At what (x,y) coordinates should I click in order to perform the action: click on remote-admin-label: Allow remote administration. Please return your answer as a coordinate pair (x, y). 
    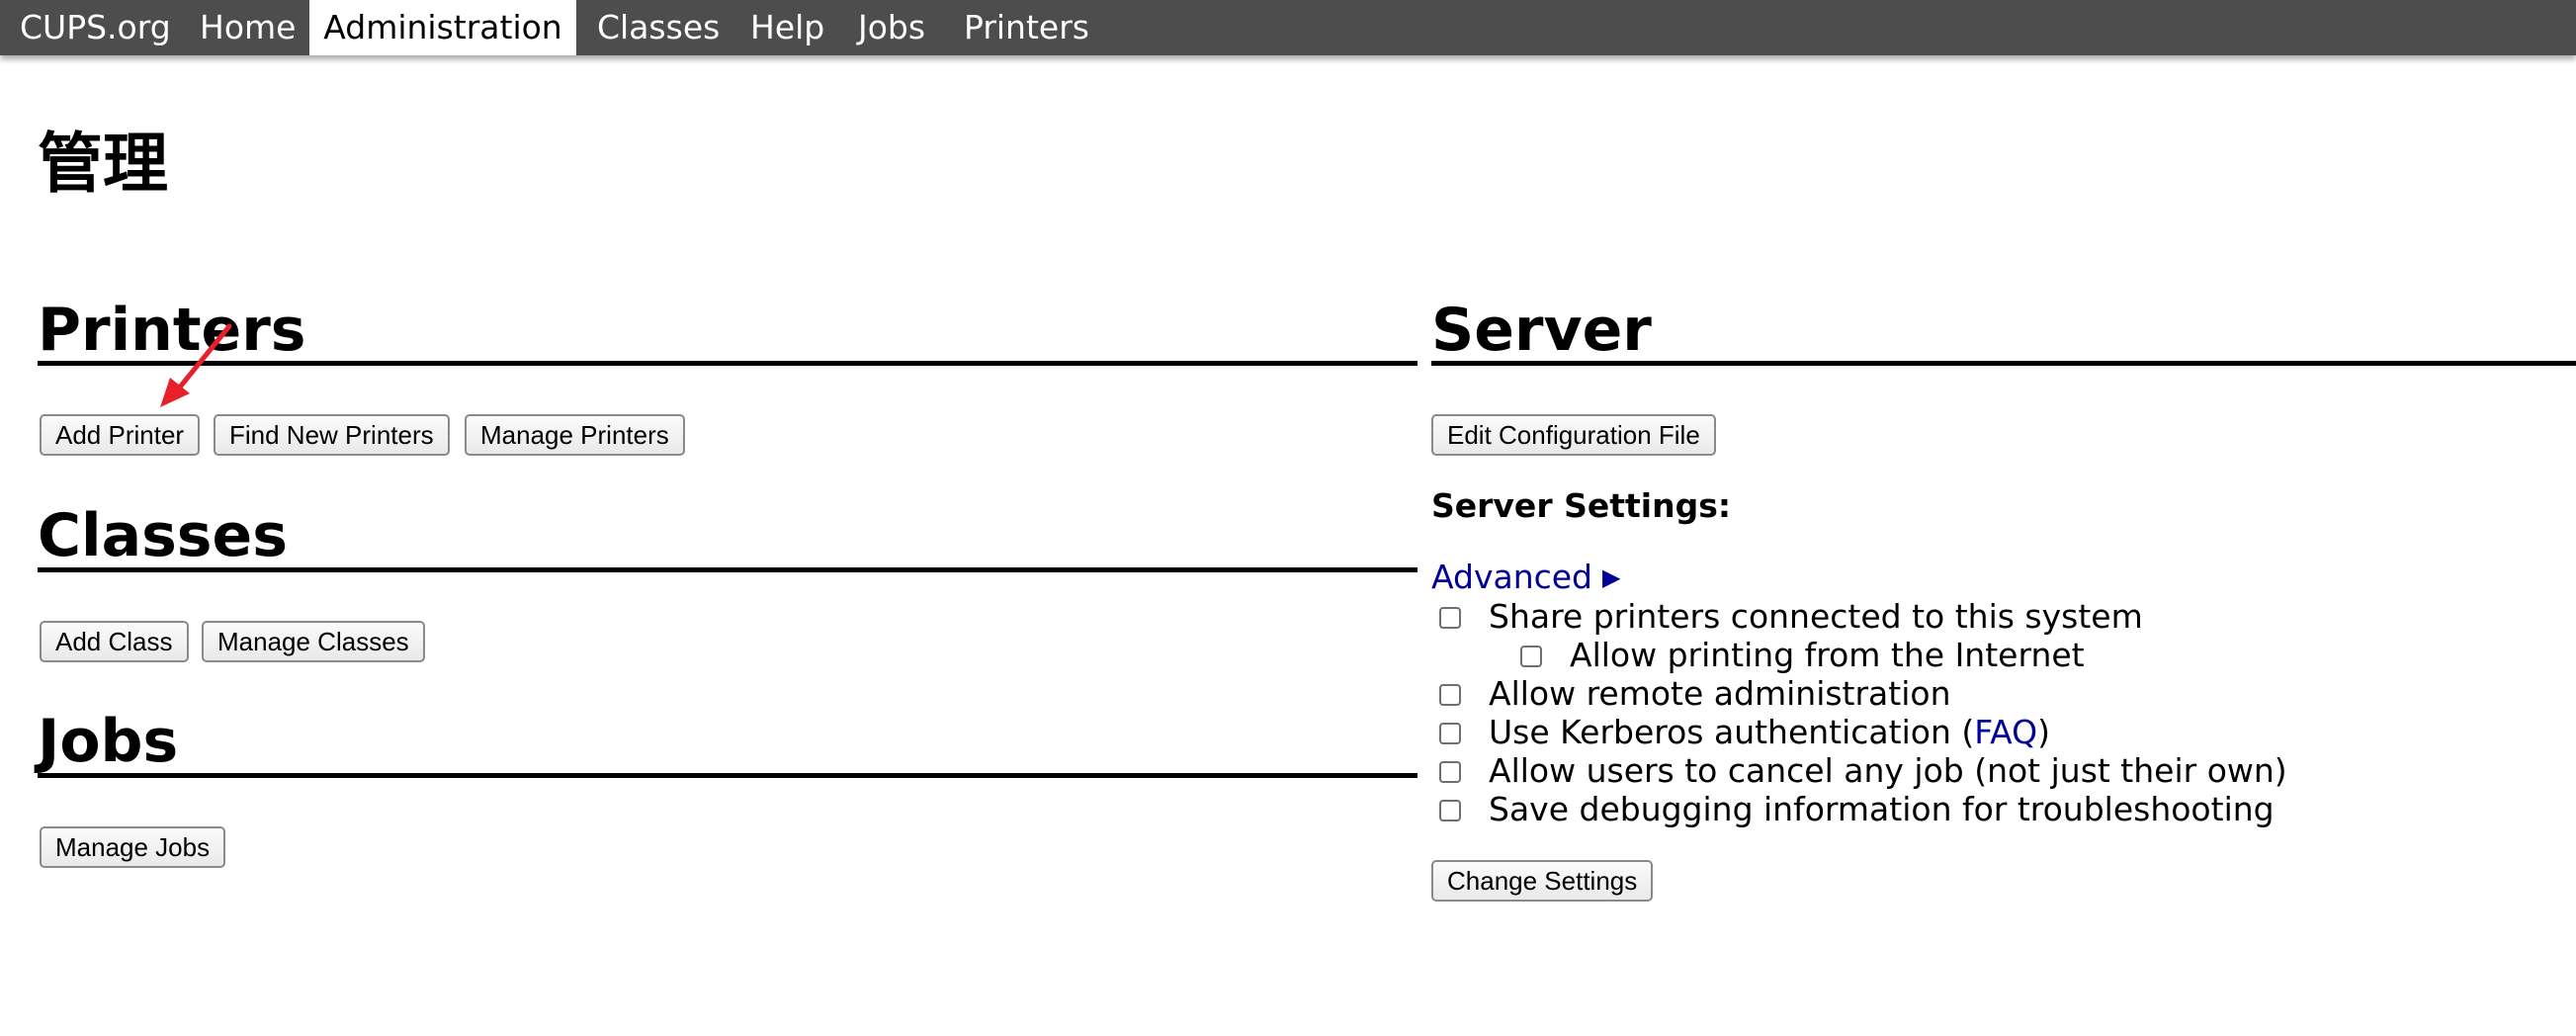
    Looking at the image, I should click on (1720, 693).